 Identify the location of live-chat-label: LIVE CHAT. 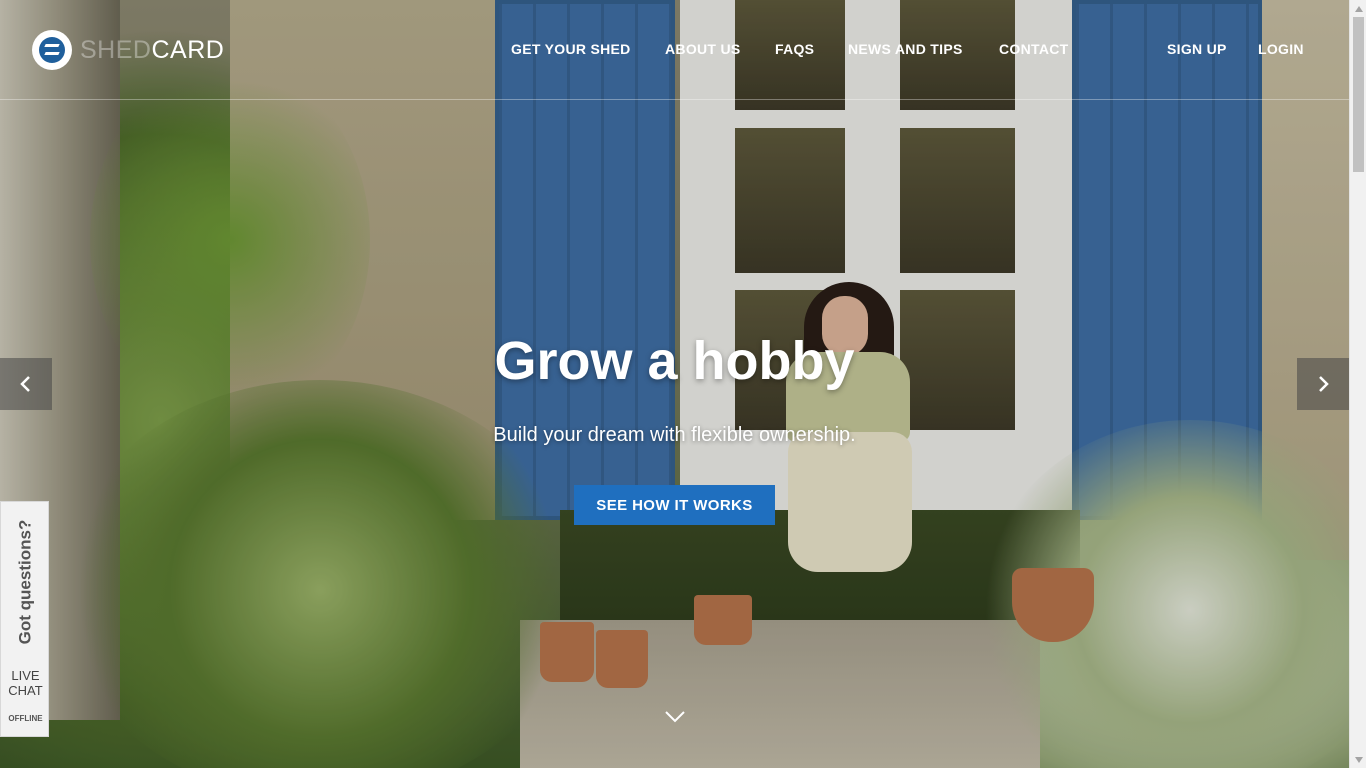
(25, 683).